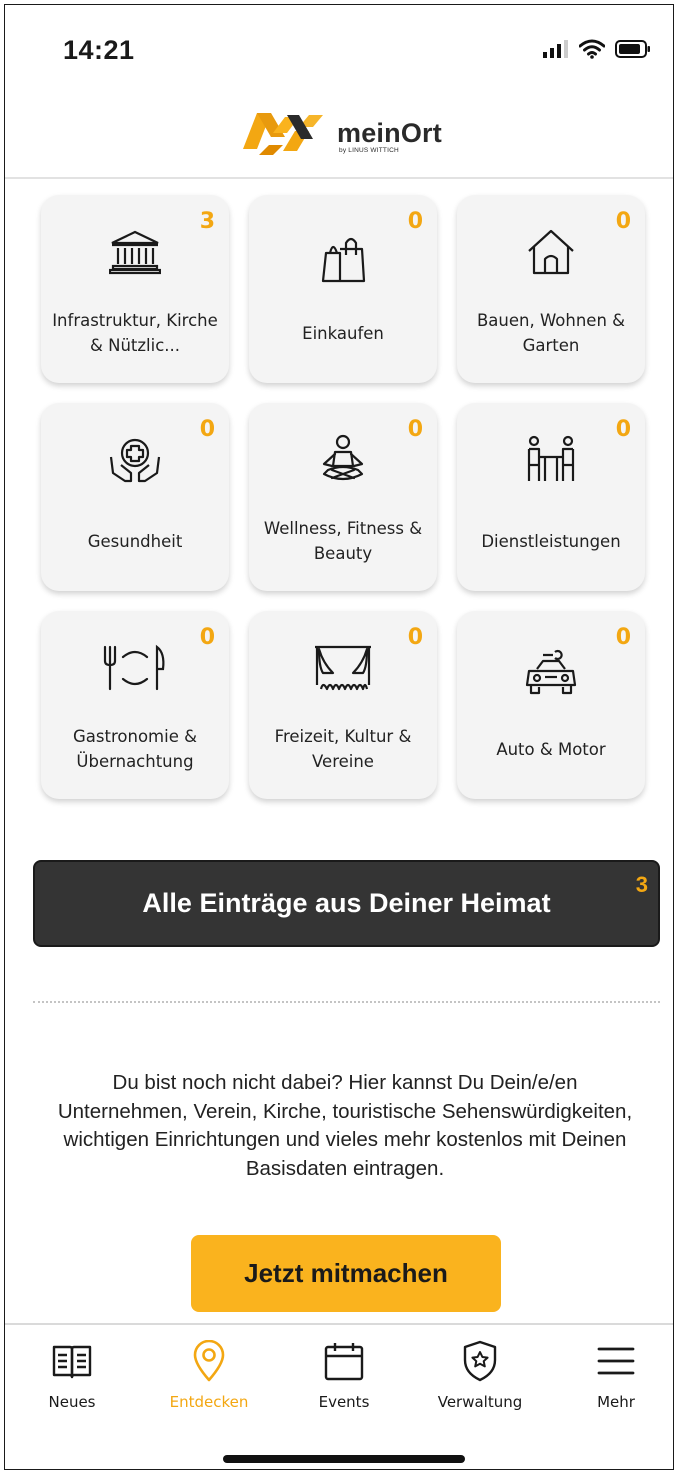 The image size is (678, 1474). What do you see at coordinates (343, 705) in the screenshot?
I see `category-tile-freizeit: 0 Freizeit, Kultur & Vereine` at bounding box center [343, 705].